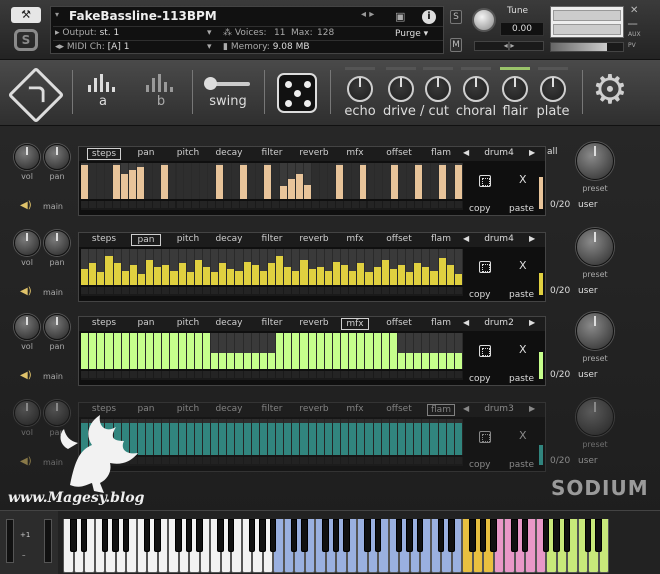  Describe the element at coordinates (25, 535) in the screenshot. I see `octave-up-label: +1` at that location.